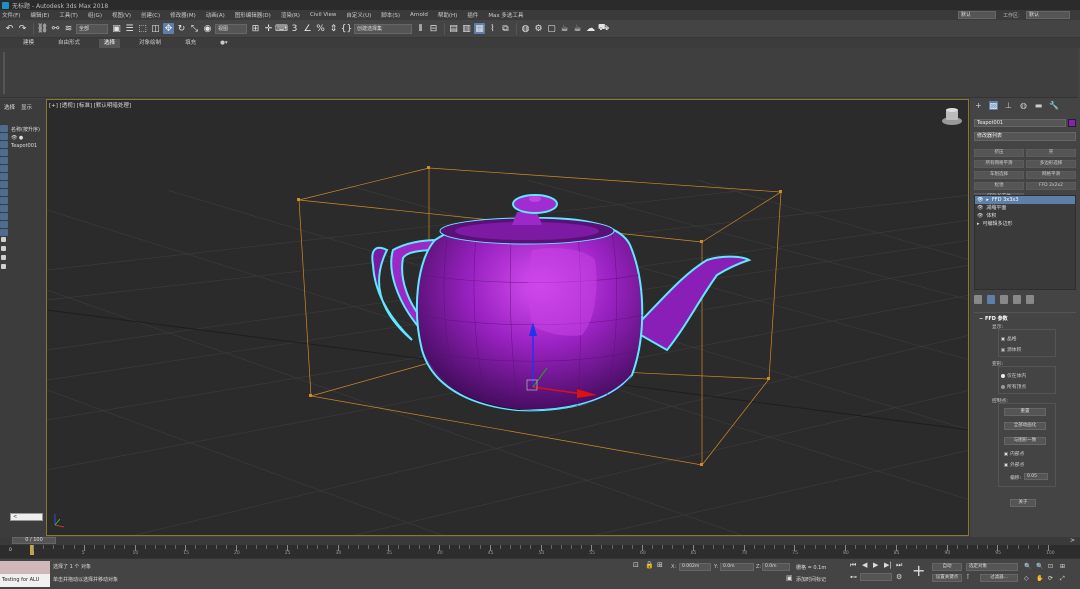 Image resolution: width=1080 pixels, height=589 pixels. What do you see at coordinates (22, 28) in the screenshot?
I see `redo-icon: ↷` at bounding box center [22, 28].